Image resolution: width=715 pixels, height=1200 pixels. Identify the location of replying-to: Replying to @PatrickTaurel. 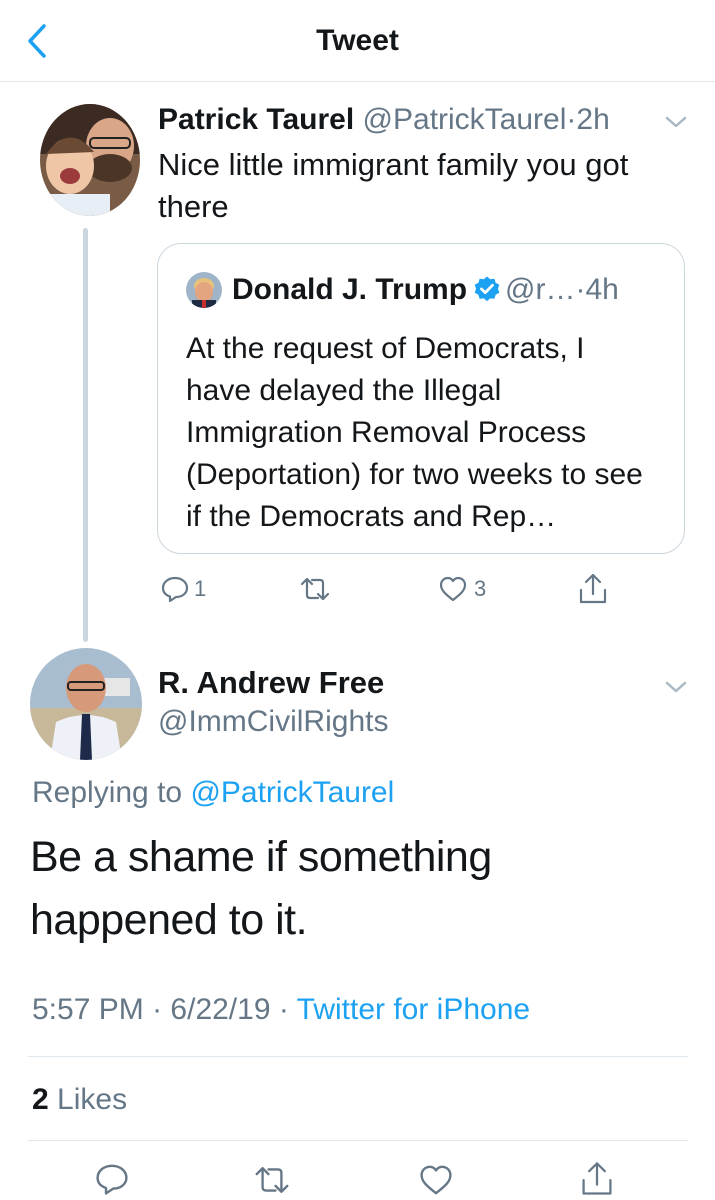
(213, 793).